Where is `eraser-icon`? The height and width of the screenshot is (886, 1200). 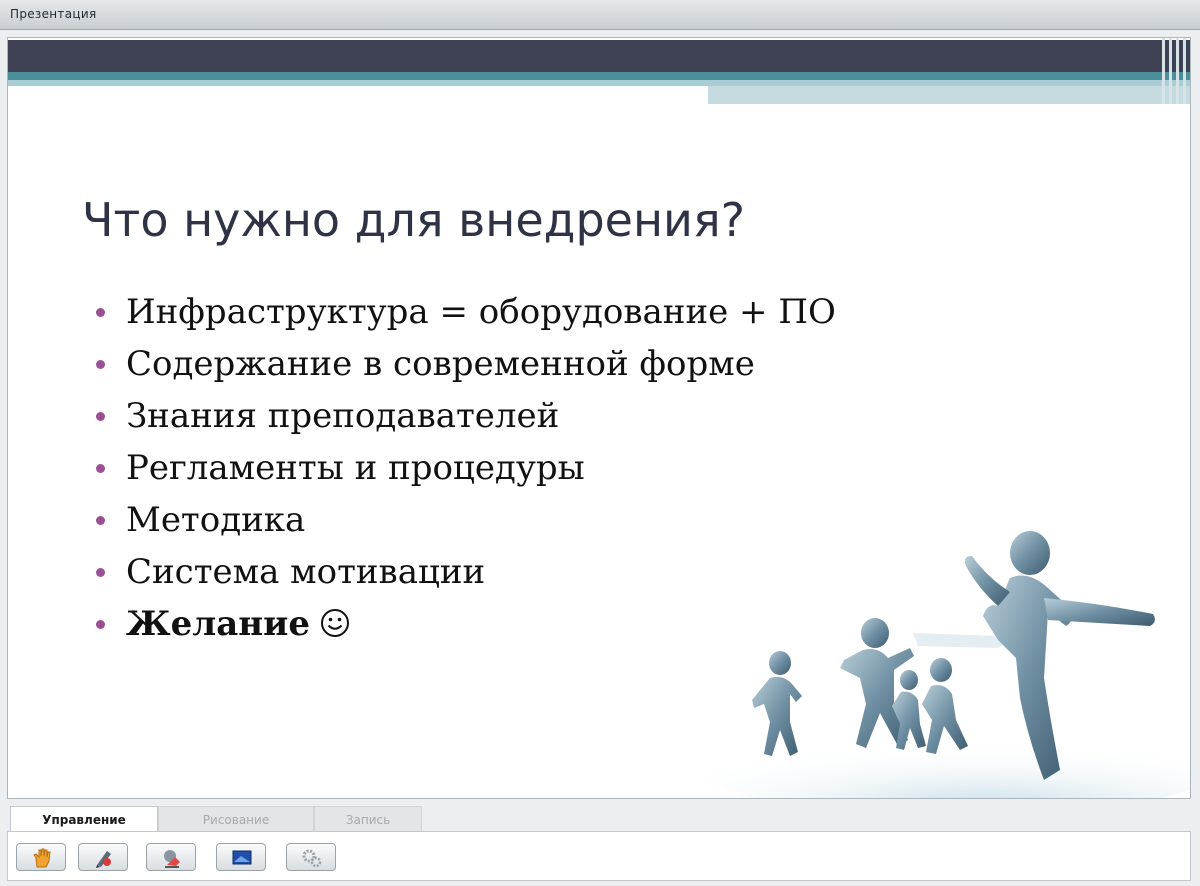
eraser-icon is located at coordinates (172, 859).